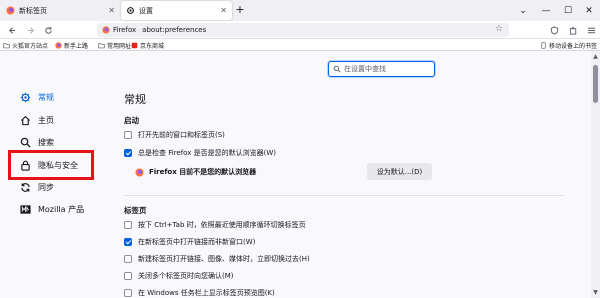 This screenshot has height=298, width=600. What do you see at coordinates (60, 10) in the screenshot?
I see `tab-new-tab: 新标签页 ✕` at bounding box center [60, 10].